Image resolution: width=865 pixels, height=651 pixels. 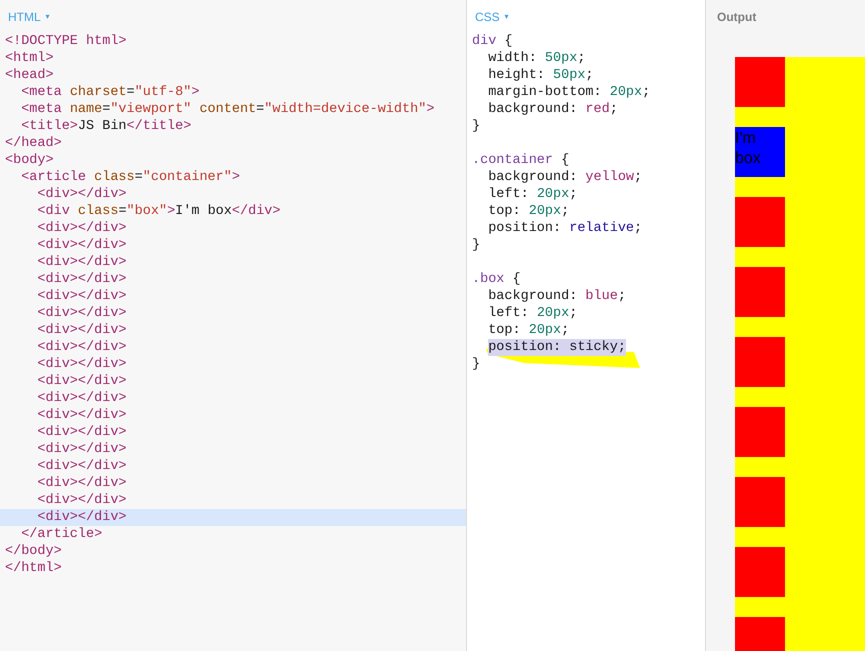 I want to click on code-line: <!DOCTYPE html>, so click(x=66, y=41).